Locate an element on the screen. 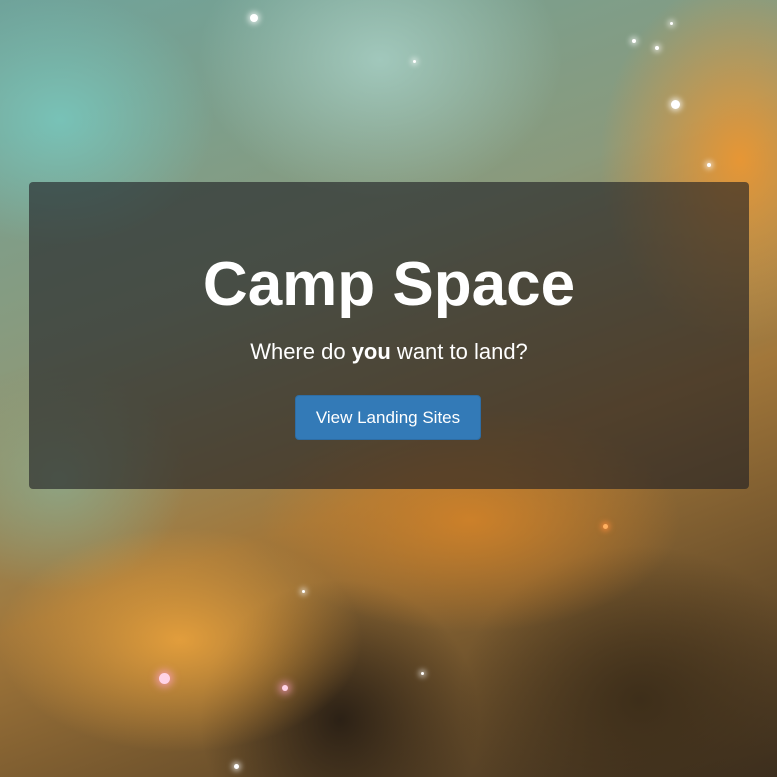 This screenshot has width=777, height=777. hero-subtitle: Where do you want to land? is located at coordinates (389, 352).